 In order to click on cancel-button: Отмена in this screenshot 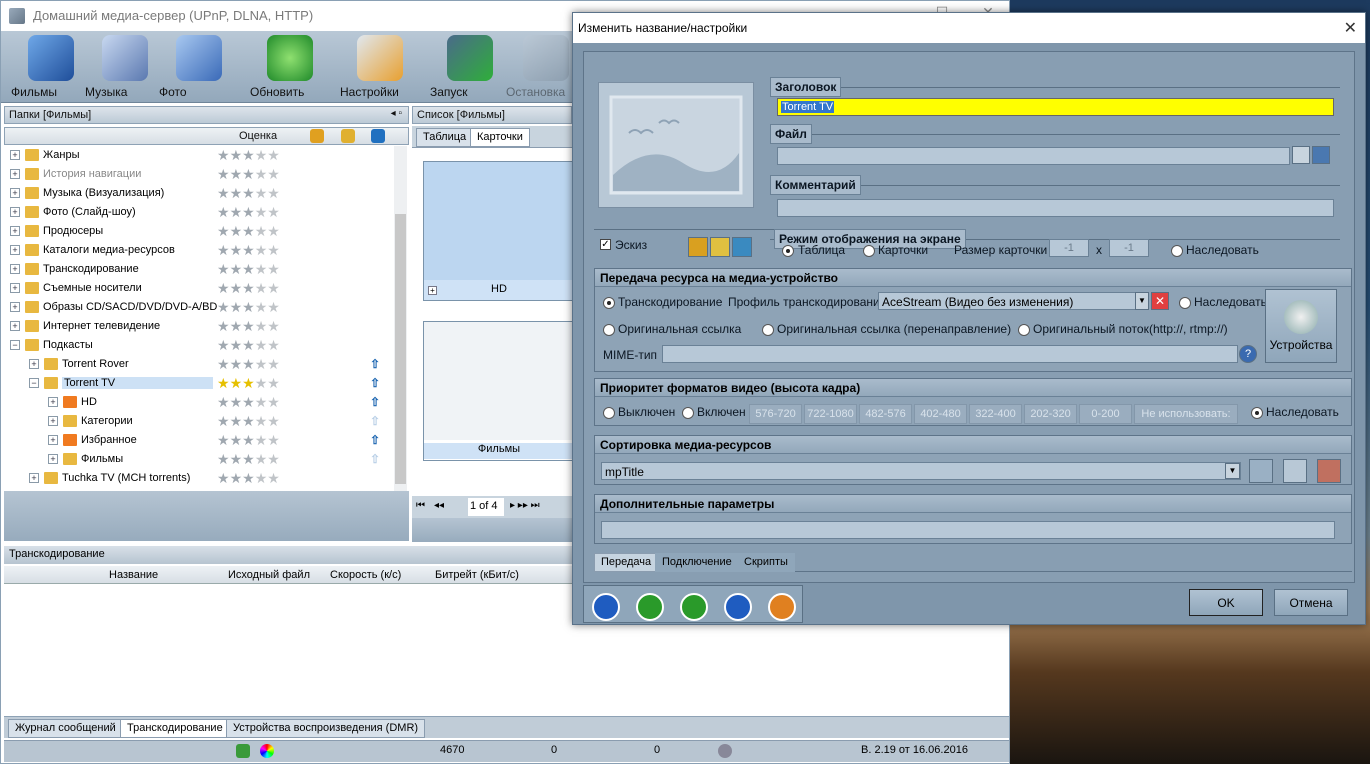, I will do `click(1311, 602)`.